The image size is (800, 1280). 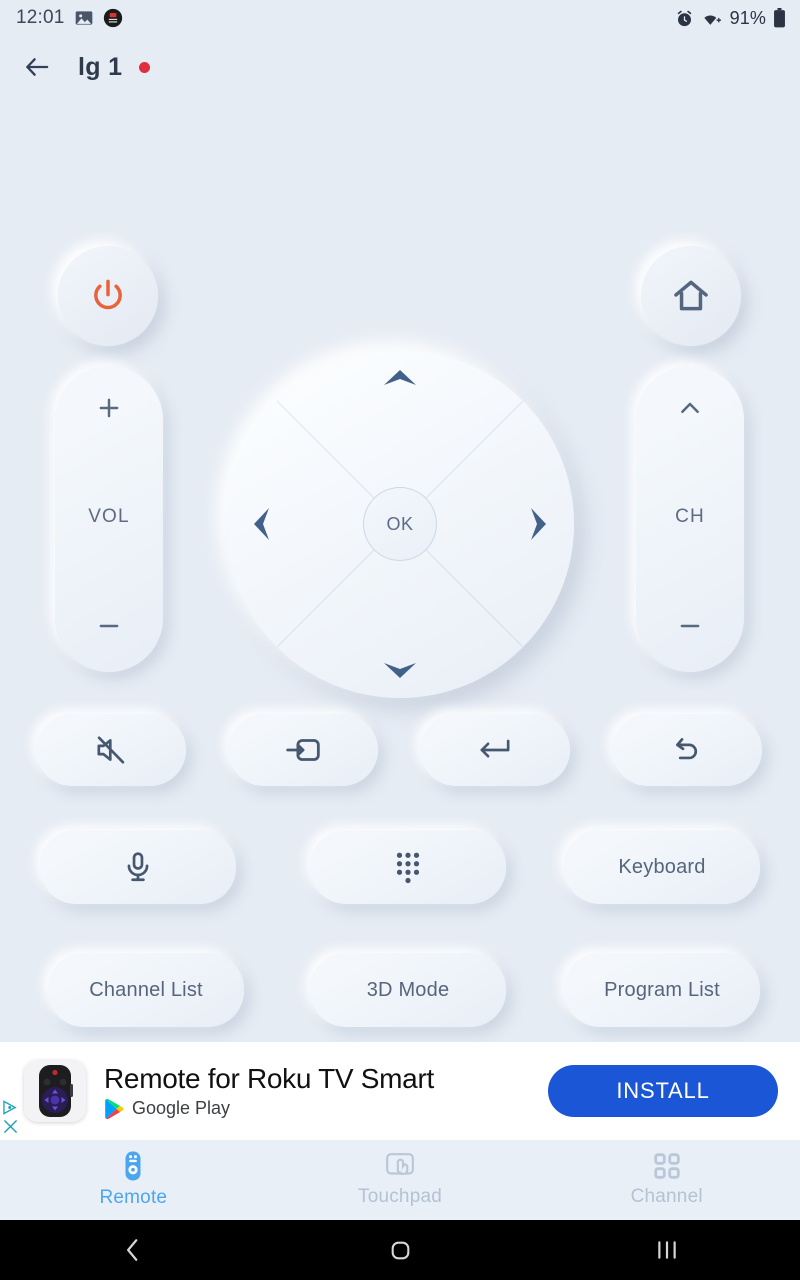 I want to click on mute-icon, so click(x=111, y=750).